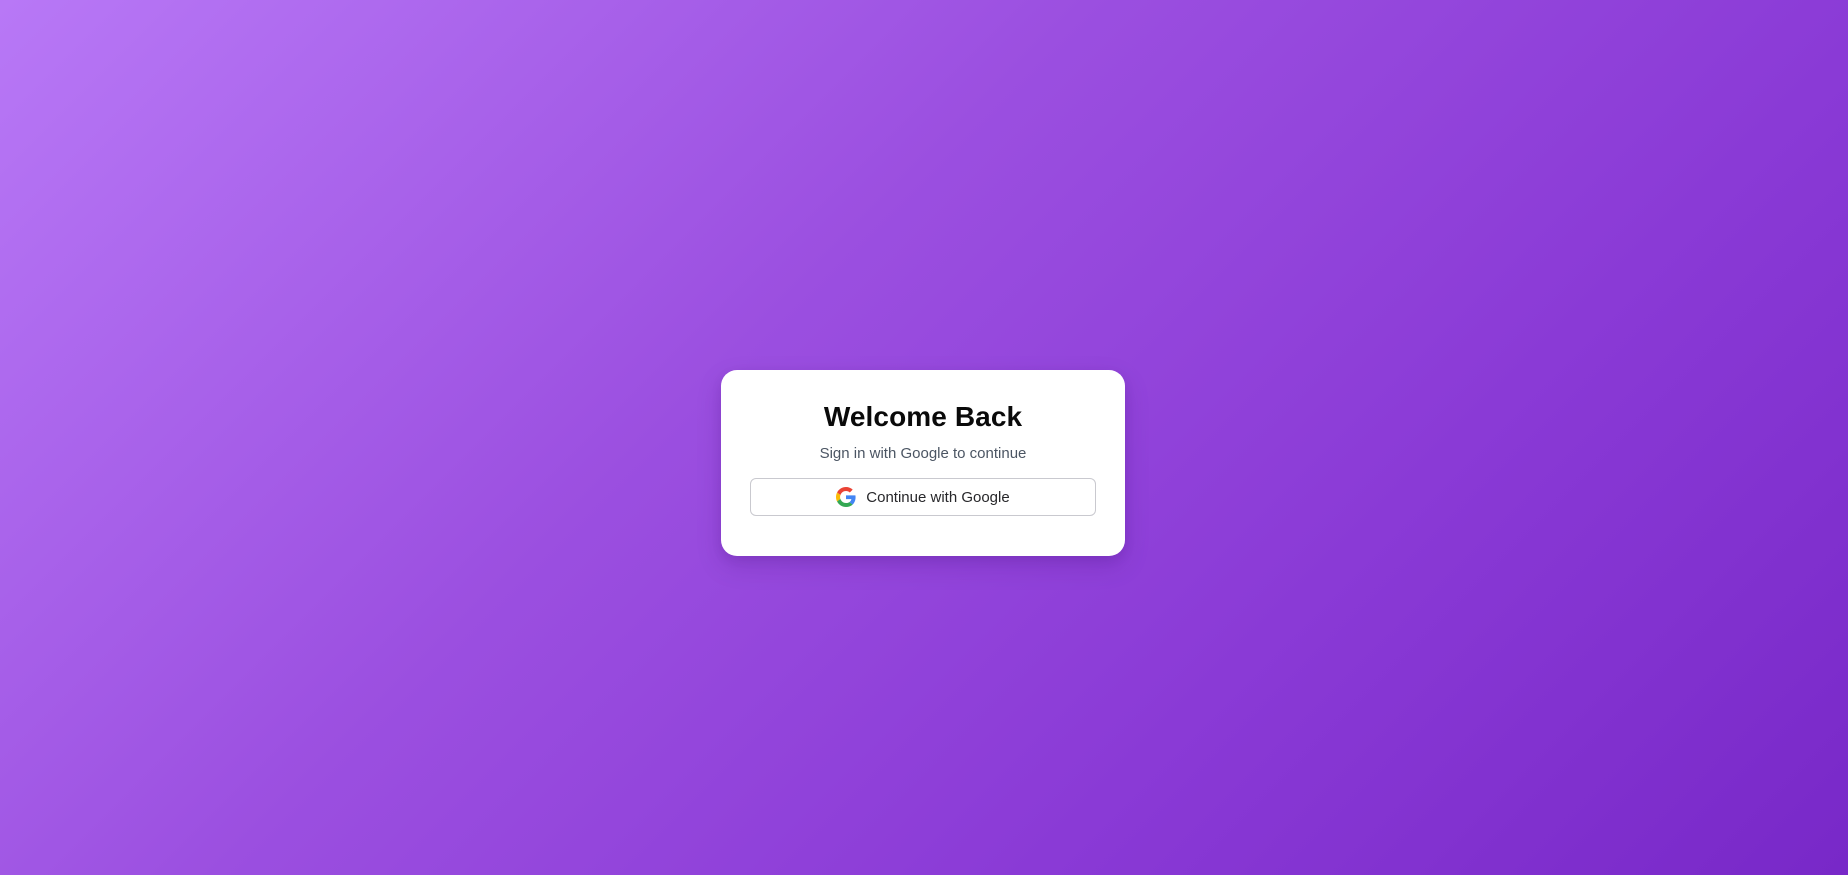 This screenshot has width=1848, height=875. Describe the element at coordinates (846, 497) in the screenshot. I see `google-g-icon` at that location.